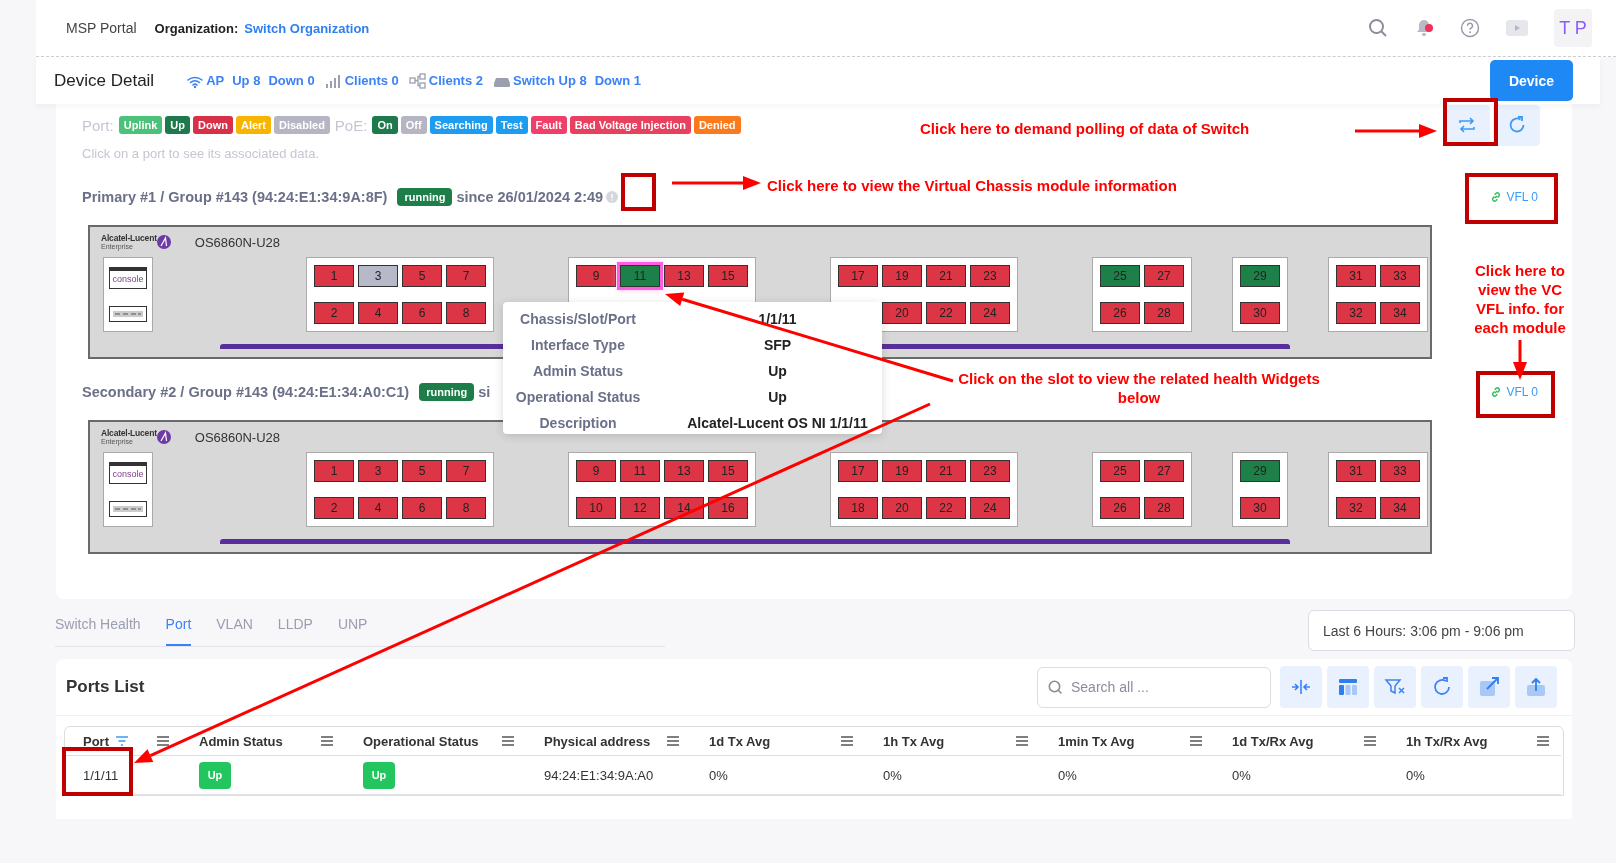 The image size is (1616, 863). Describe the element at coordinates (1489, 687) in the screenshot. I see `external-link-icon-button` at that location.